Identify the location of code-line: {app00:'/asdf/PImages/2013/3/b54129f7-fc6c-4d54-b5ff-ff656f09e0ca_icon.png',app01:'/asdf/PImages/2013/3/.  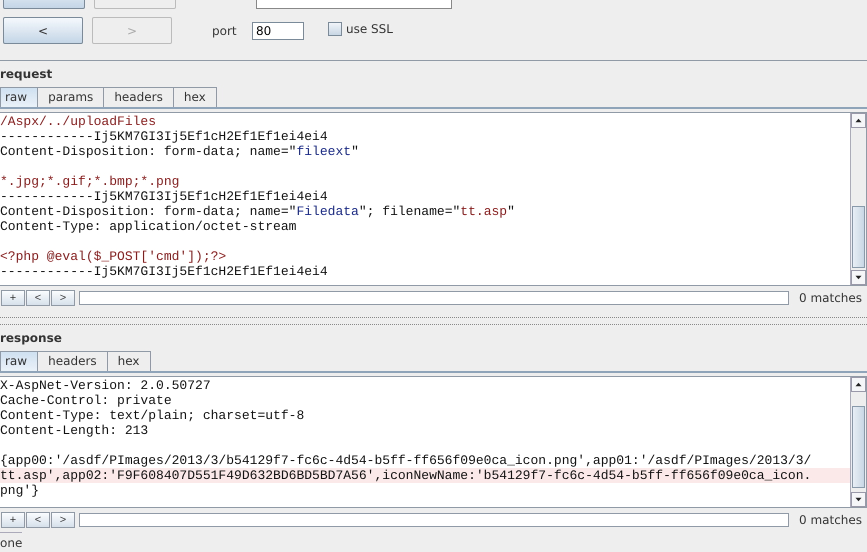
(406, 460).